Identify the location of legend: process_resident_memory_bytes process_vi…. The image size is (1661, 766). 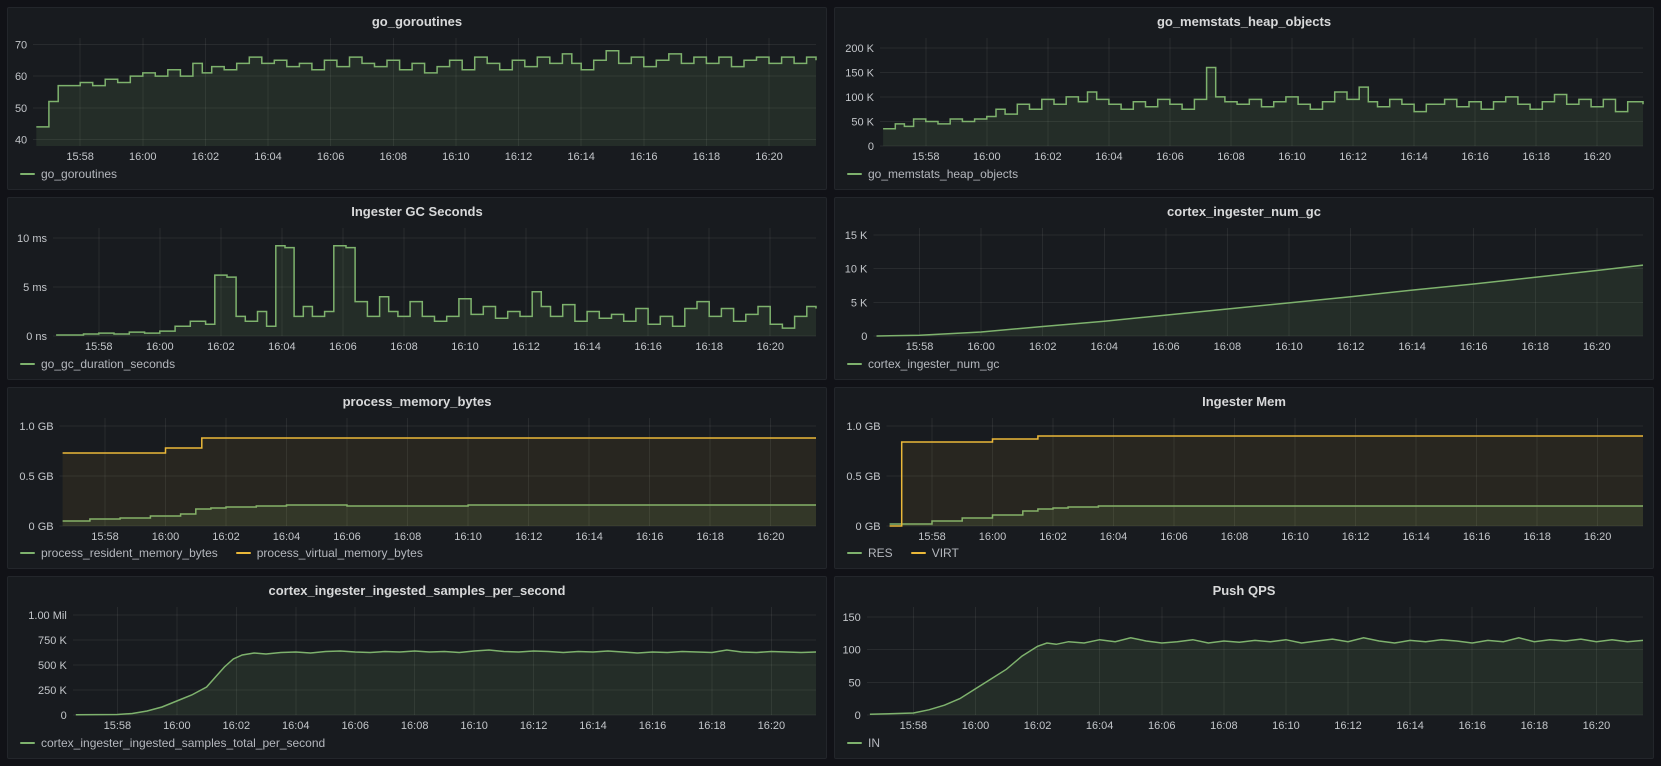
(417, 556).